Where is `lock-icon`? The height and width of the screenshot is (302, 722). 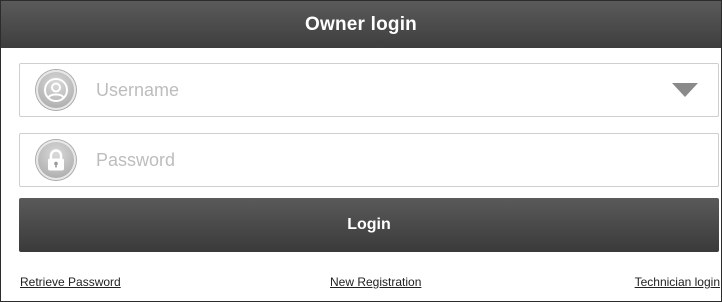
lock-icon is located at coordinates (56, 160).